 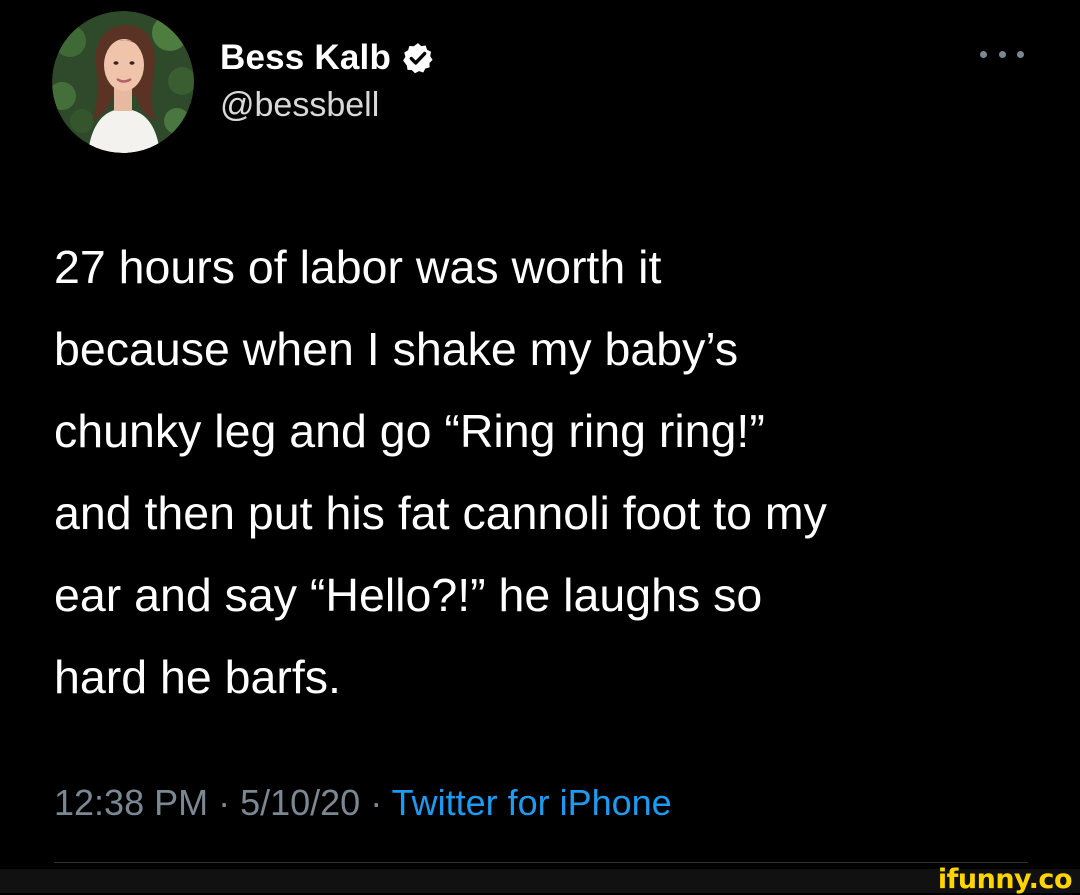 What do you see at coordinates (418, 58) in the screenshot?
I see `verified-badge-icon` at bounding box center [418, 58].